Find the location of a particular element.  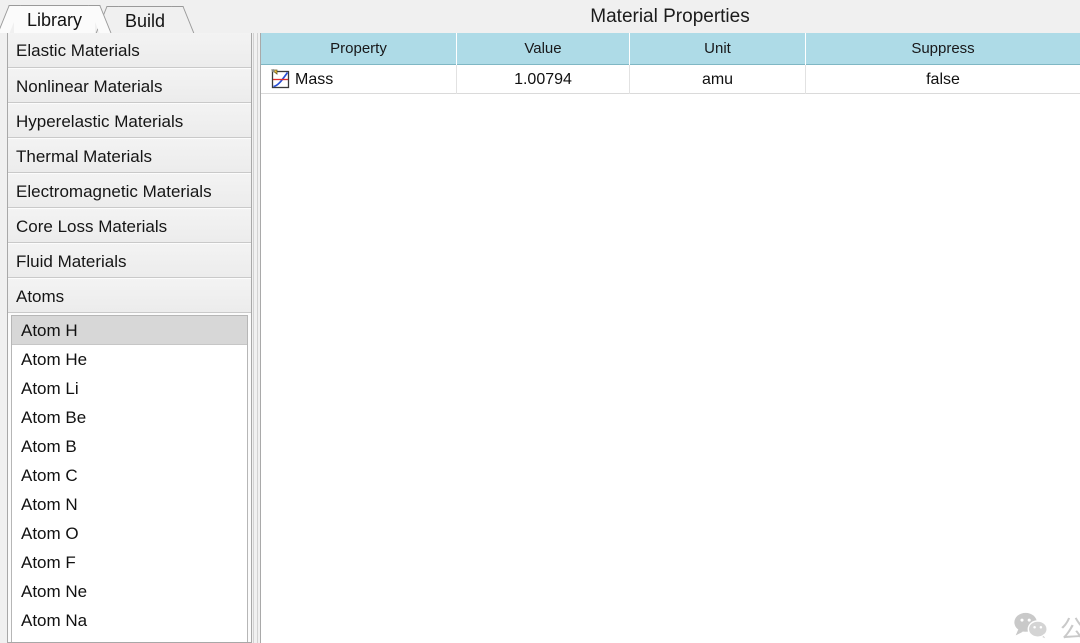

list-item: Atom He is located at coordinates (129, 359).